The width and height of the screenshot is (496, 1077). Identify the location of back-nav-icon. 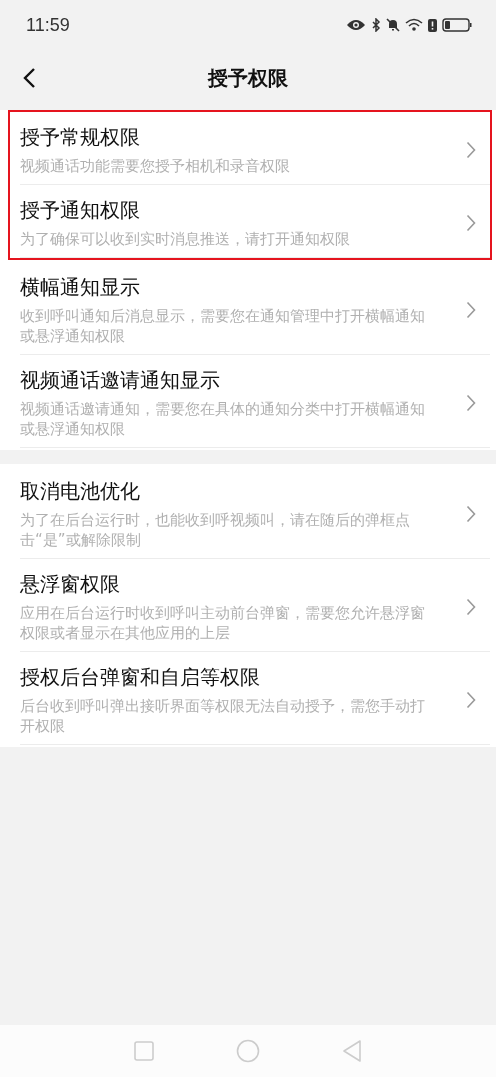
(352, 1051).